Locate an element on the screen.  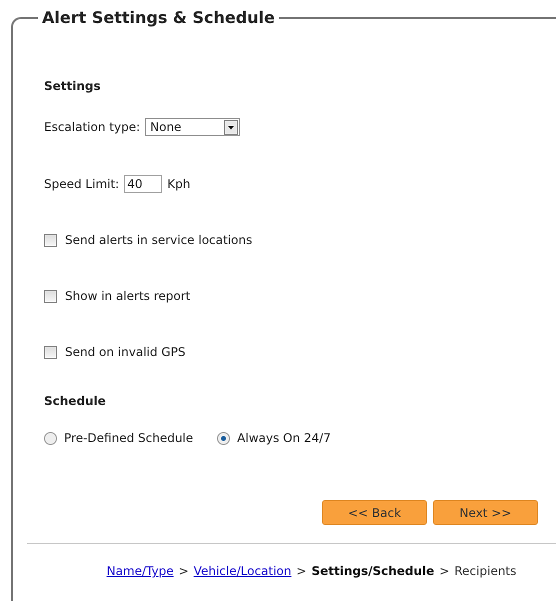
checkbox-label: Show in alerts report is located at coordinates (127, 296).